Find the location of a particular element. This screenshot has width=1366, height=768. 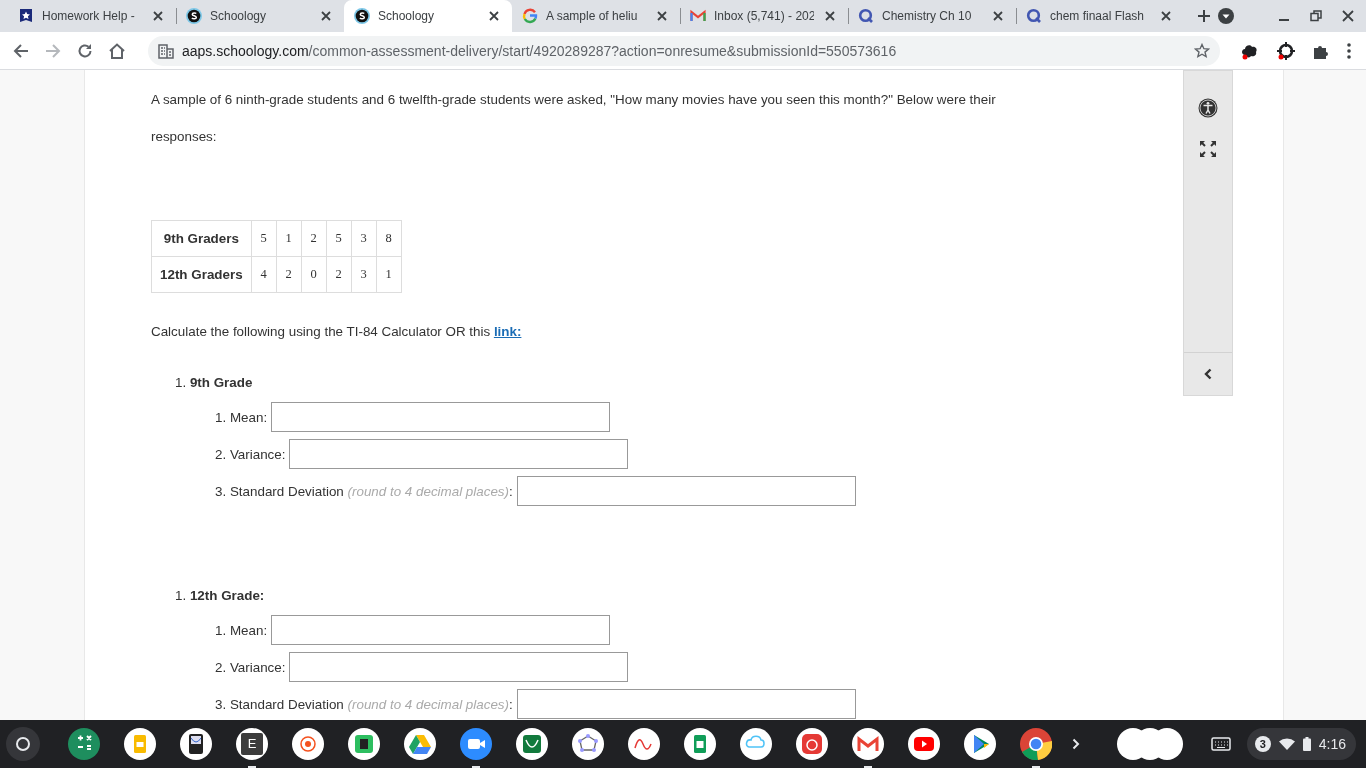

browser-tab: A sample of heliu is located at coordinates (596, 16).